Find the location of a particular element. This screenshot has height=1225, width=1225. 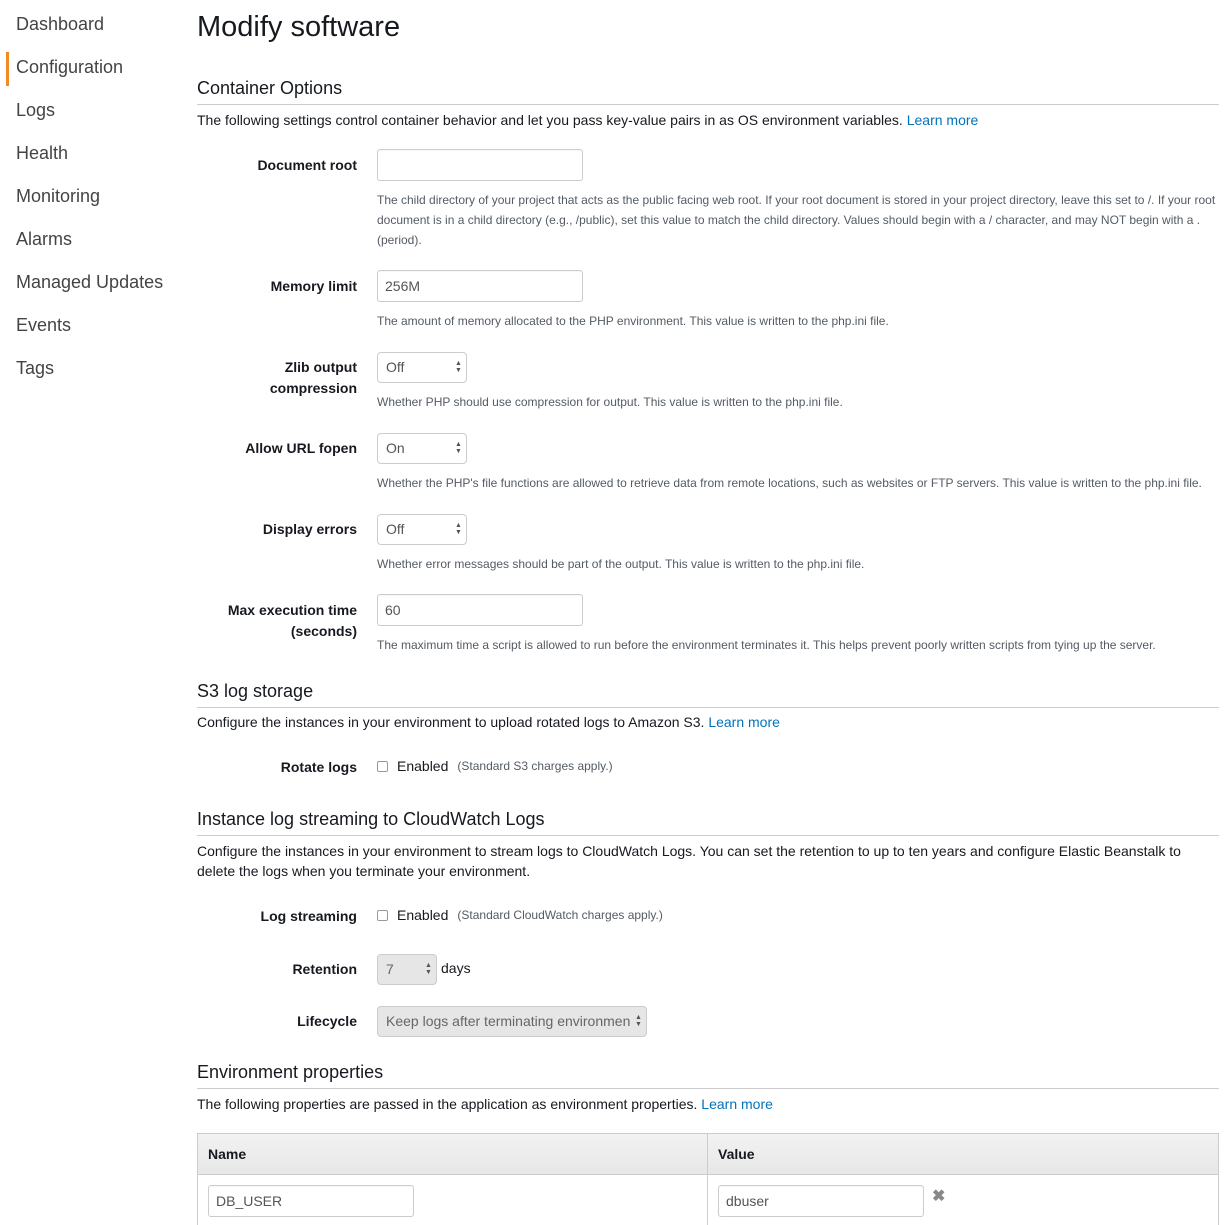

log-streaming-label: Log streaming is located at coordinates (308, 916).